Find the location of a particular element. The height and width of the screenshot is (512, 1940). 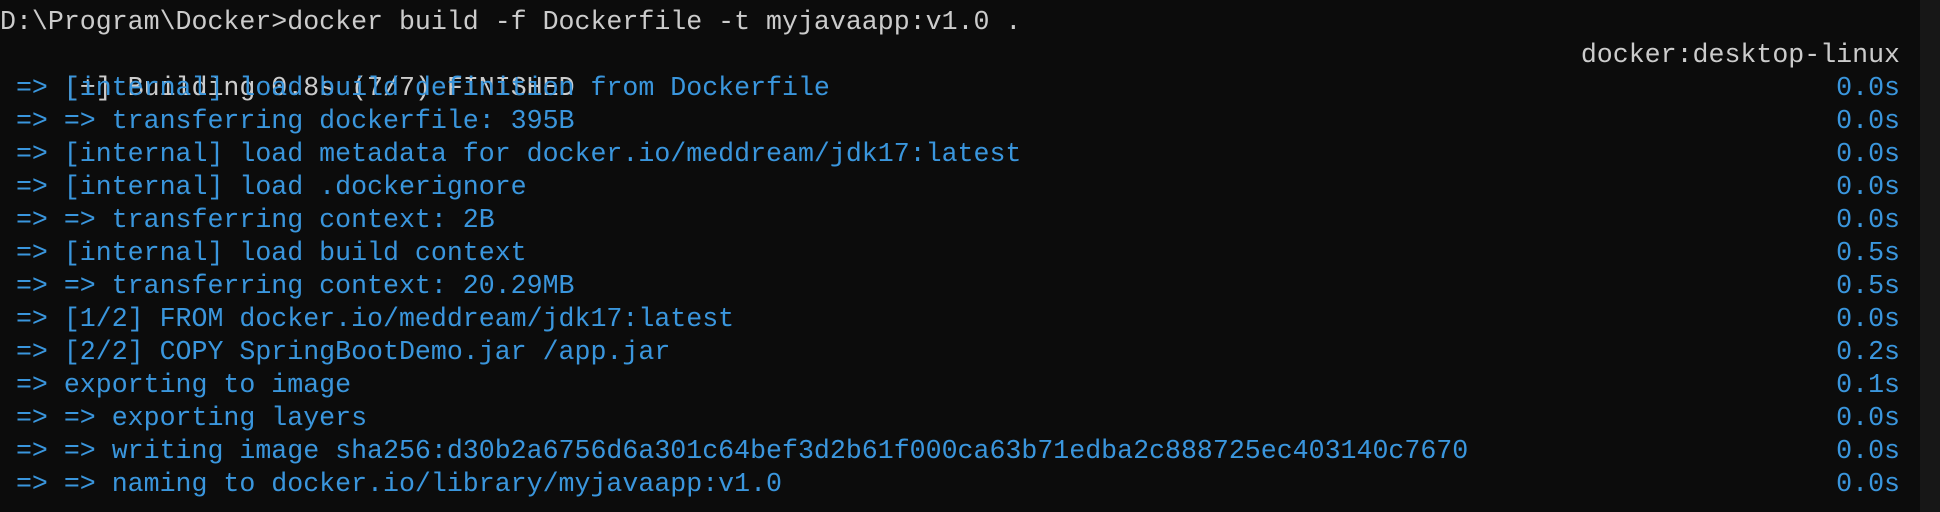

build-step: => [internal] load build context 0.5s is located at coordinates (950, 253).